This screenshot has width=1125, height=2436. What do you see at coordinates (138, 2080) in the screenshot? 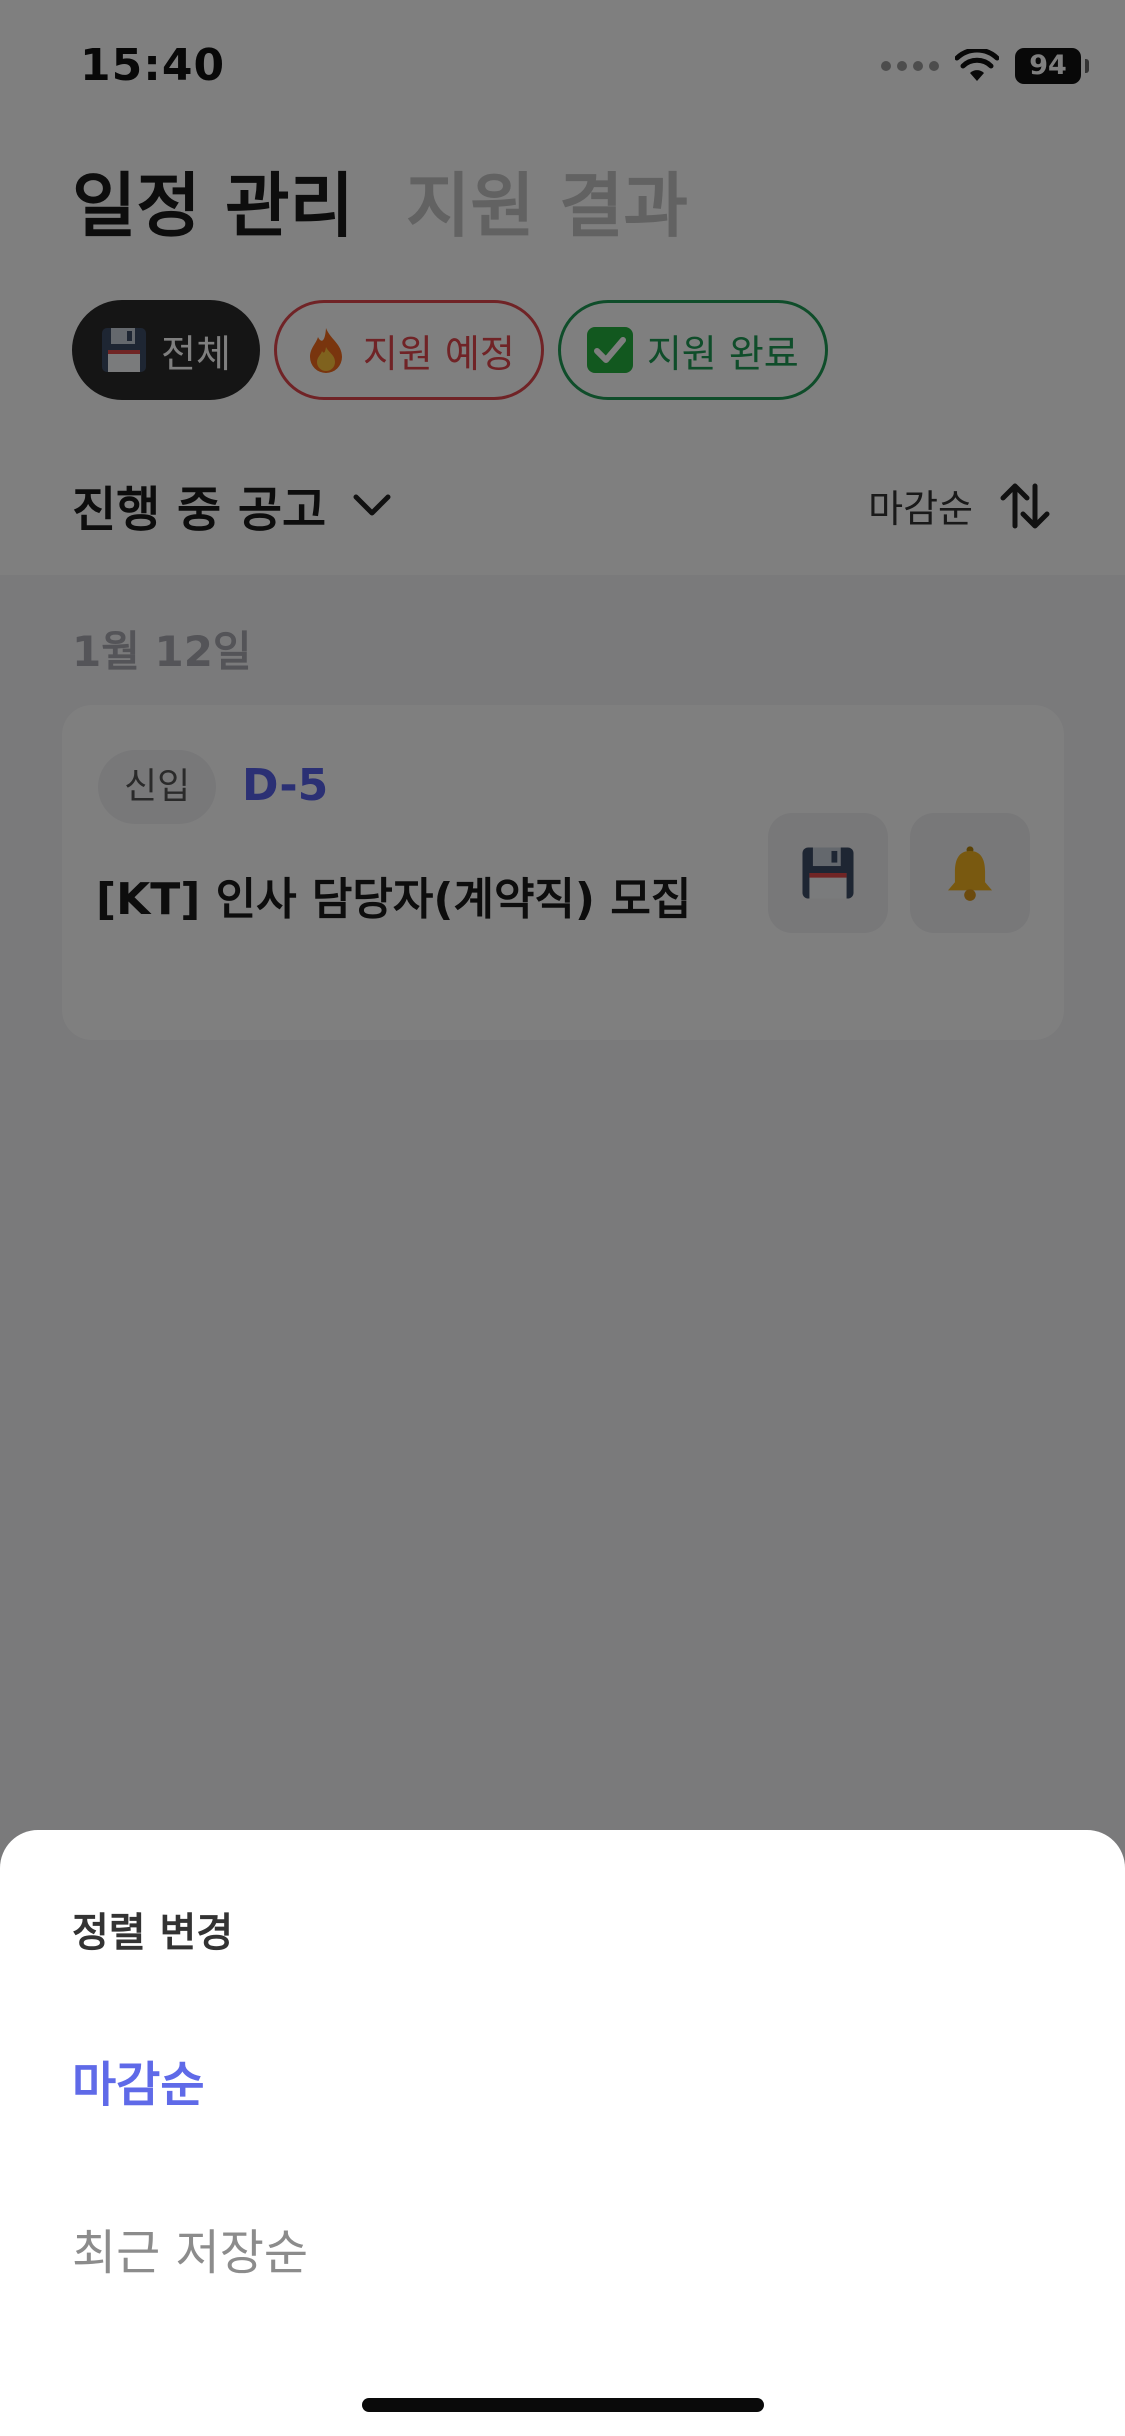
I see `sort-option-deadline: 마감순` at bounding box center [138, 2080].